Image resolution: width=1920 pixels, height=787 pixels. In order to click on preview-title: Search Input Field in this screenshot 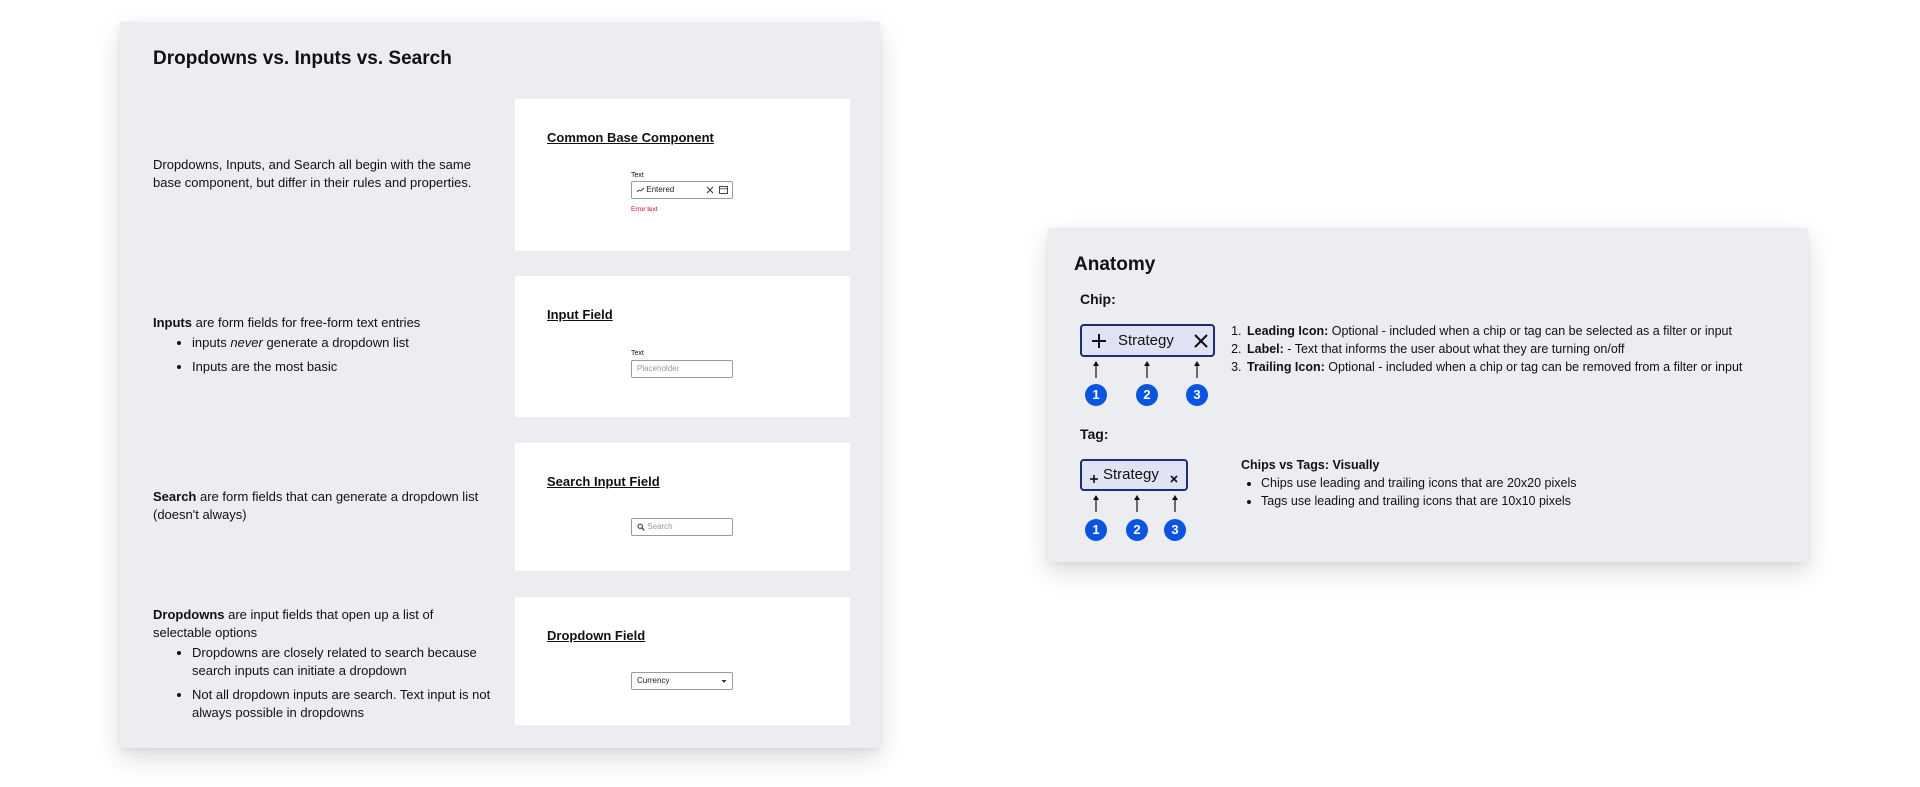, I will do `click(603, 481)`.